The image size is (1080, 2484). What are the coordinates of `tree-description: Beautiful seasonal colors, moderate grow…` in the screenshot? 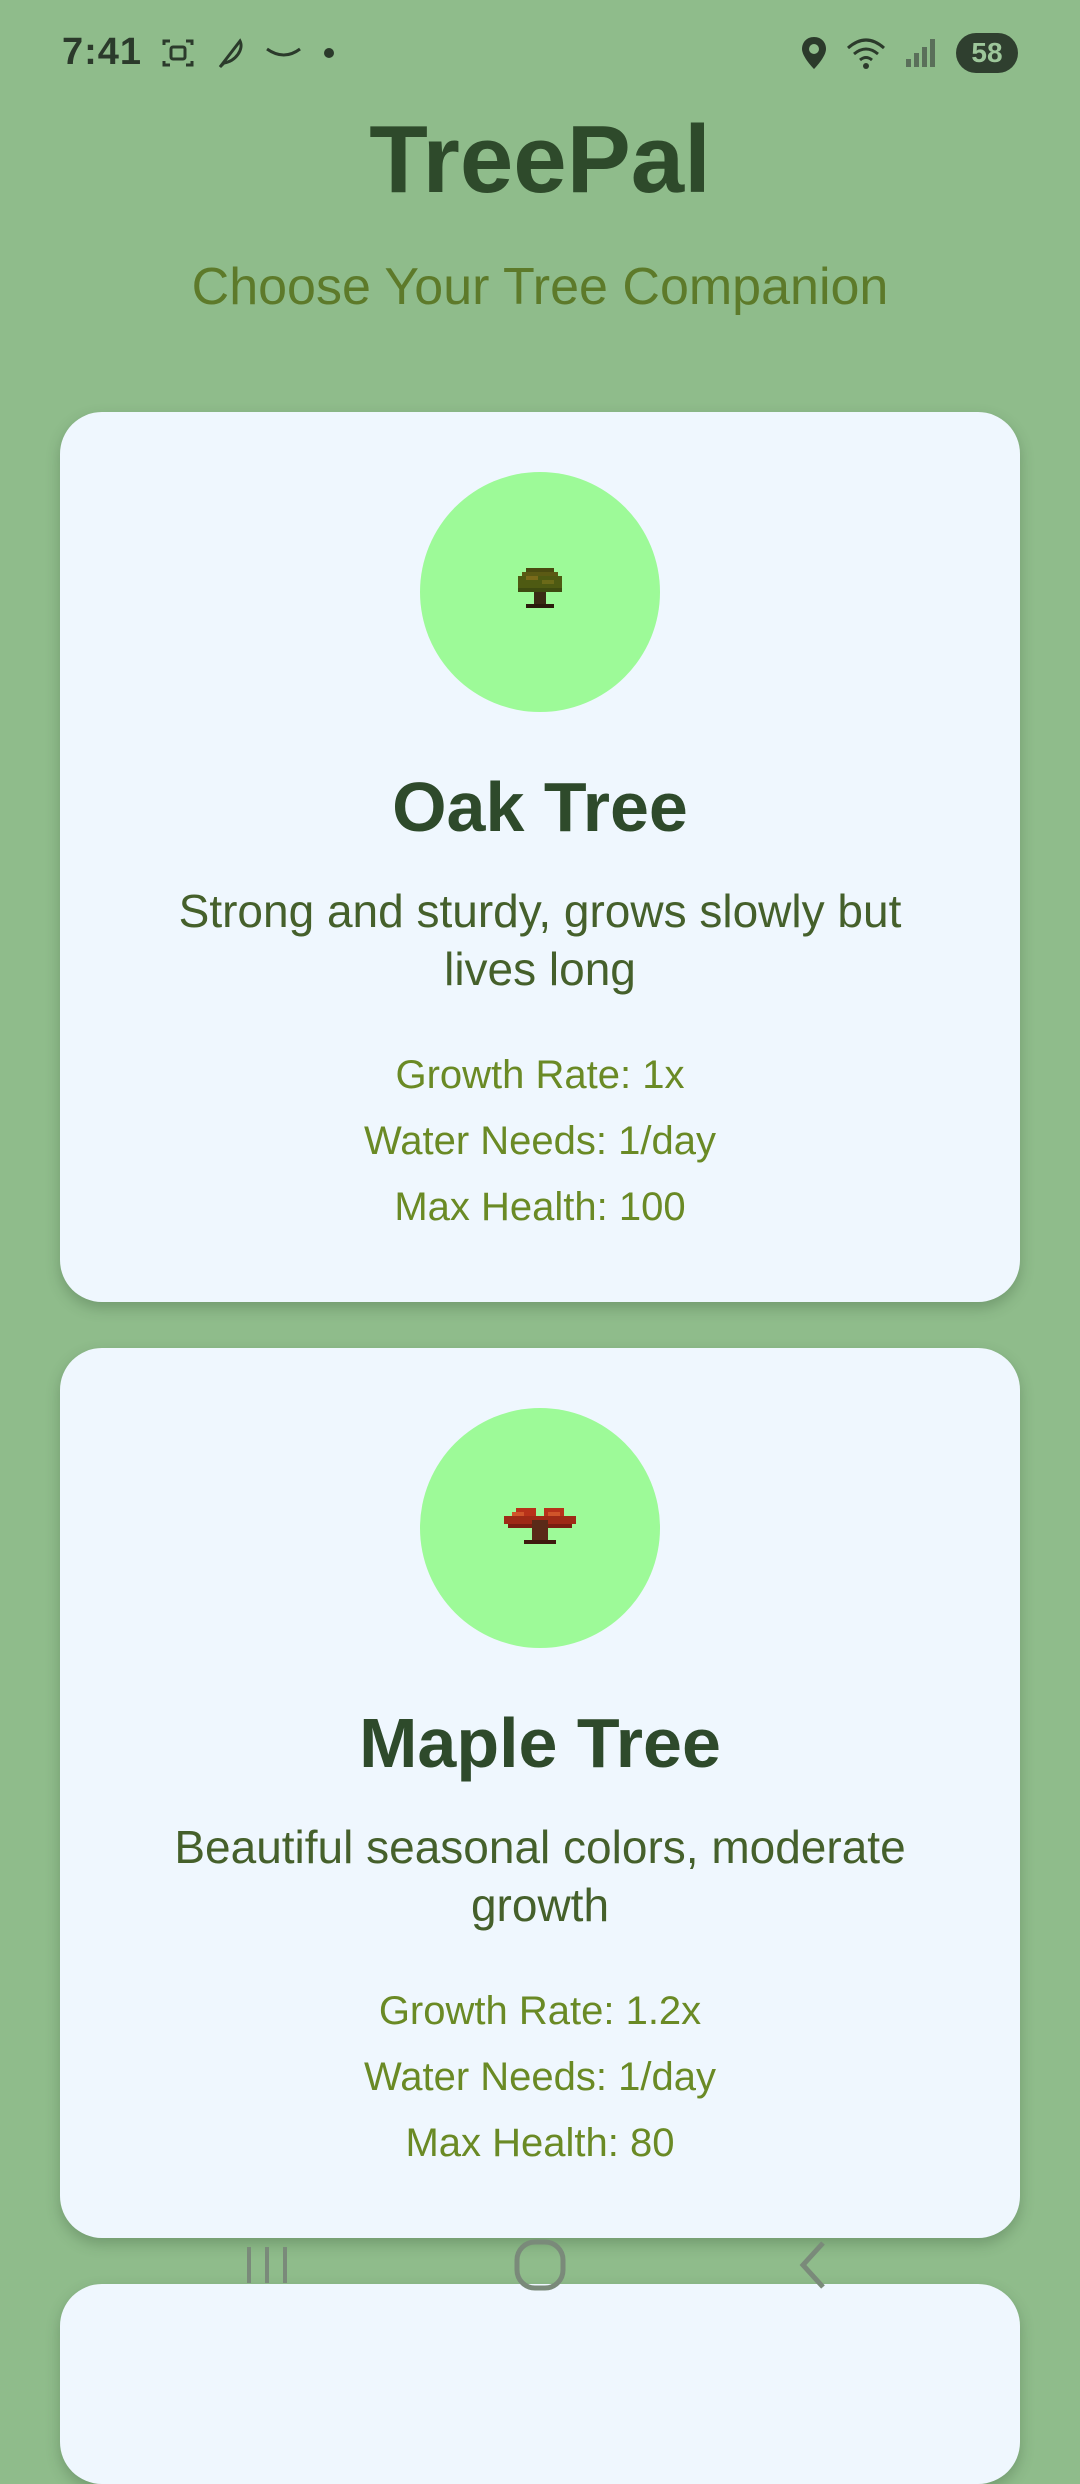 It's located at (540, 1876).